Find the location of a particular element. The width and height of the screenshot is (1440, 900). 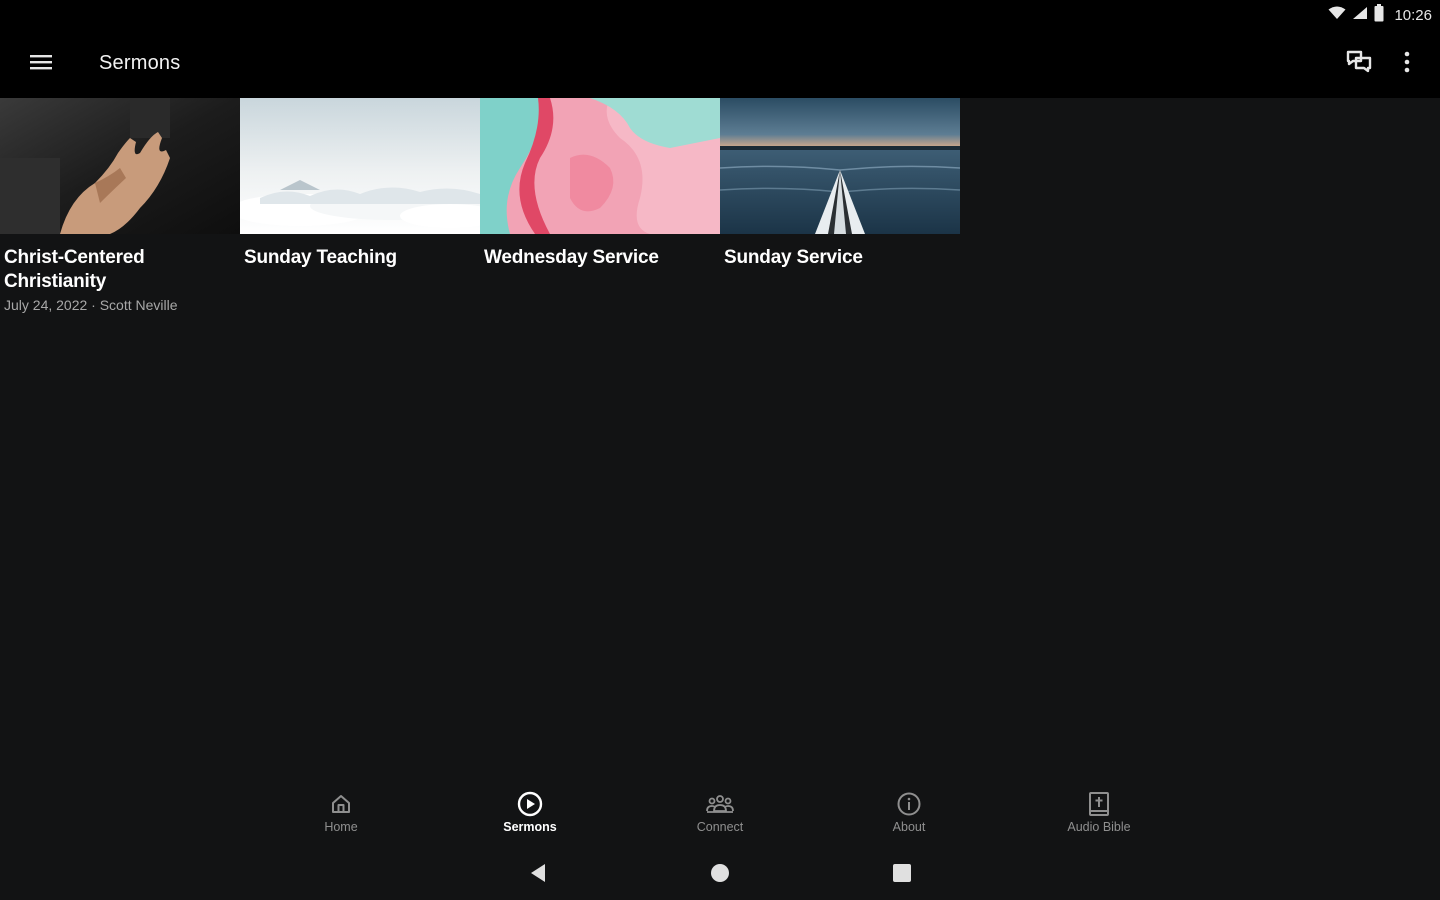

menu-button is located at coordinates (41, 64).